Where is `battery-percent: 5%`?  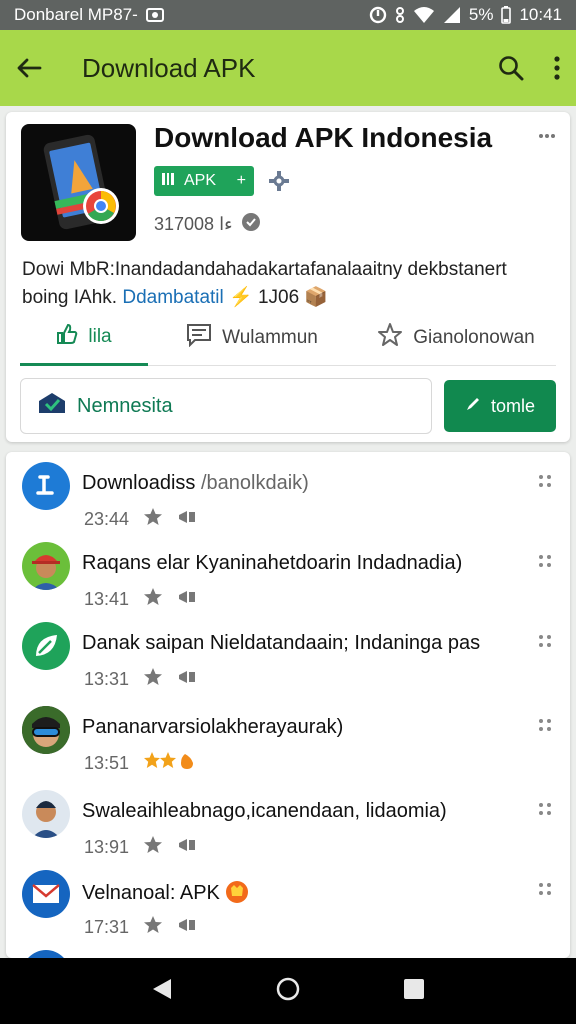 battery-percent: 5% is located at coordinates (481, 14).